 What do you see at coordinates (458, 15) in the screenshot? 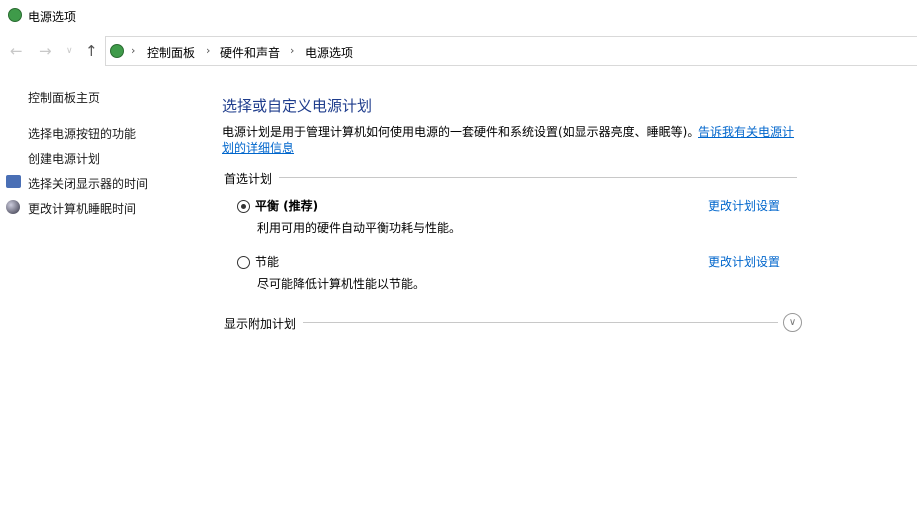
I see `title-bar: 电源选项` at bounding box center [458, 15].